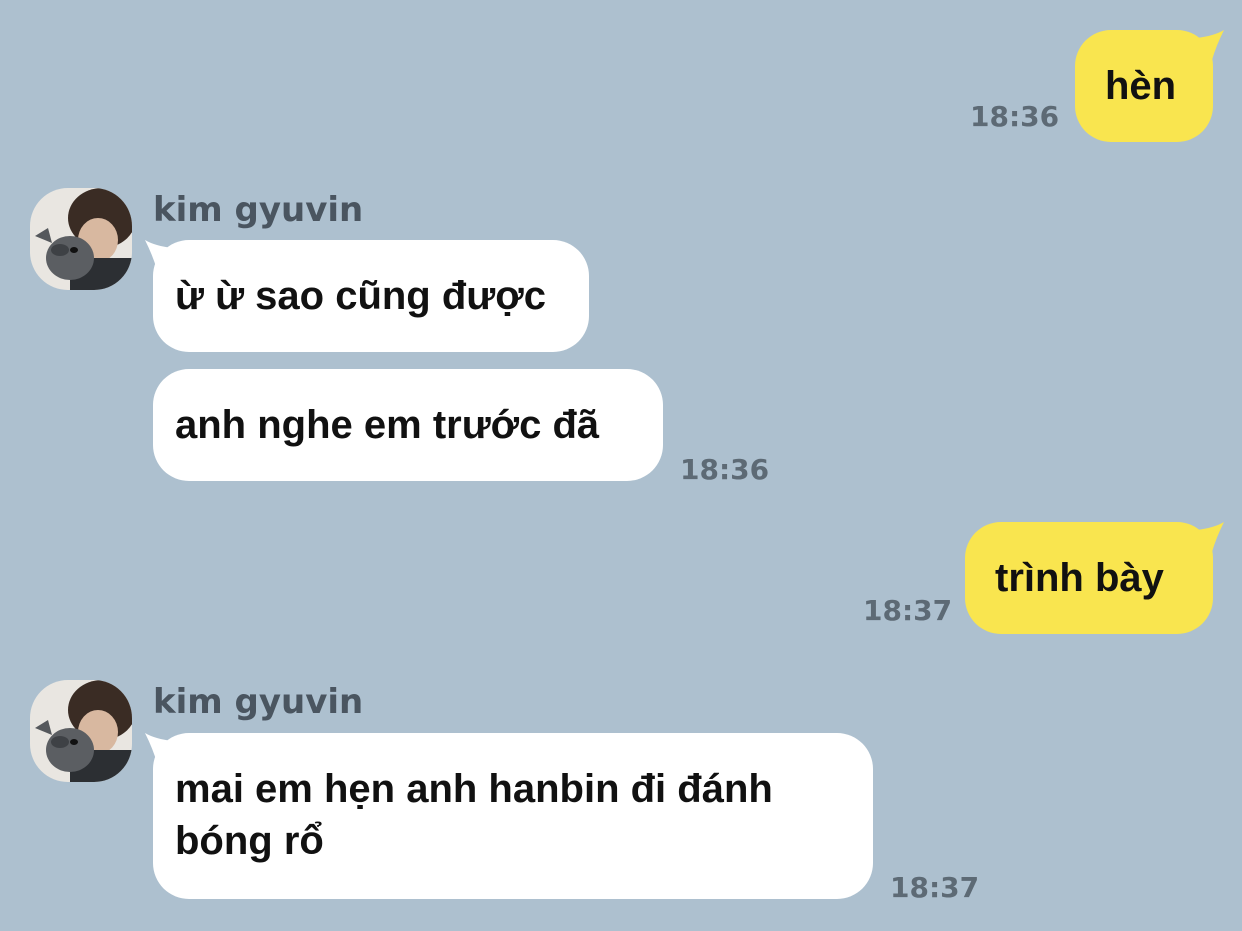  Describe the element at coordinates (360, 296) in the screenshot. I see `message-text: ừ ừ sao cũng được` at that location.